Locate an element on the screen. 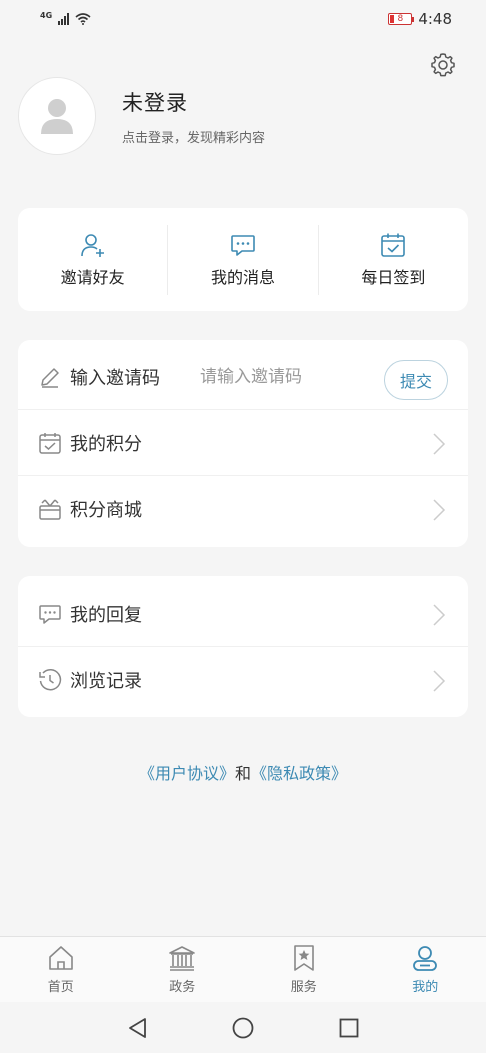  status-right: 8 4:48 is located at coordinates (420, 19).